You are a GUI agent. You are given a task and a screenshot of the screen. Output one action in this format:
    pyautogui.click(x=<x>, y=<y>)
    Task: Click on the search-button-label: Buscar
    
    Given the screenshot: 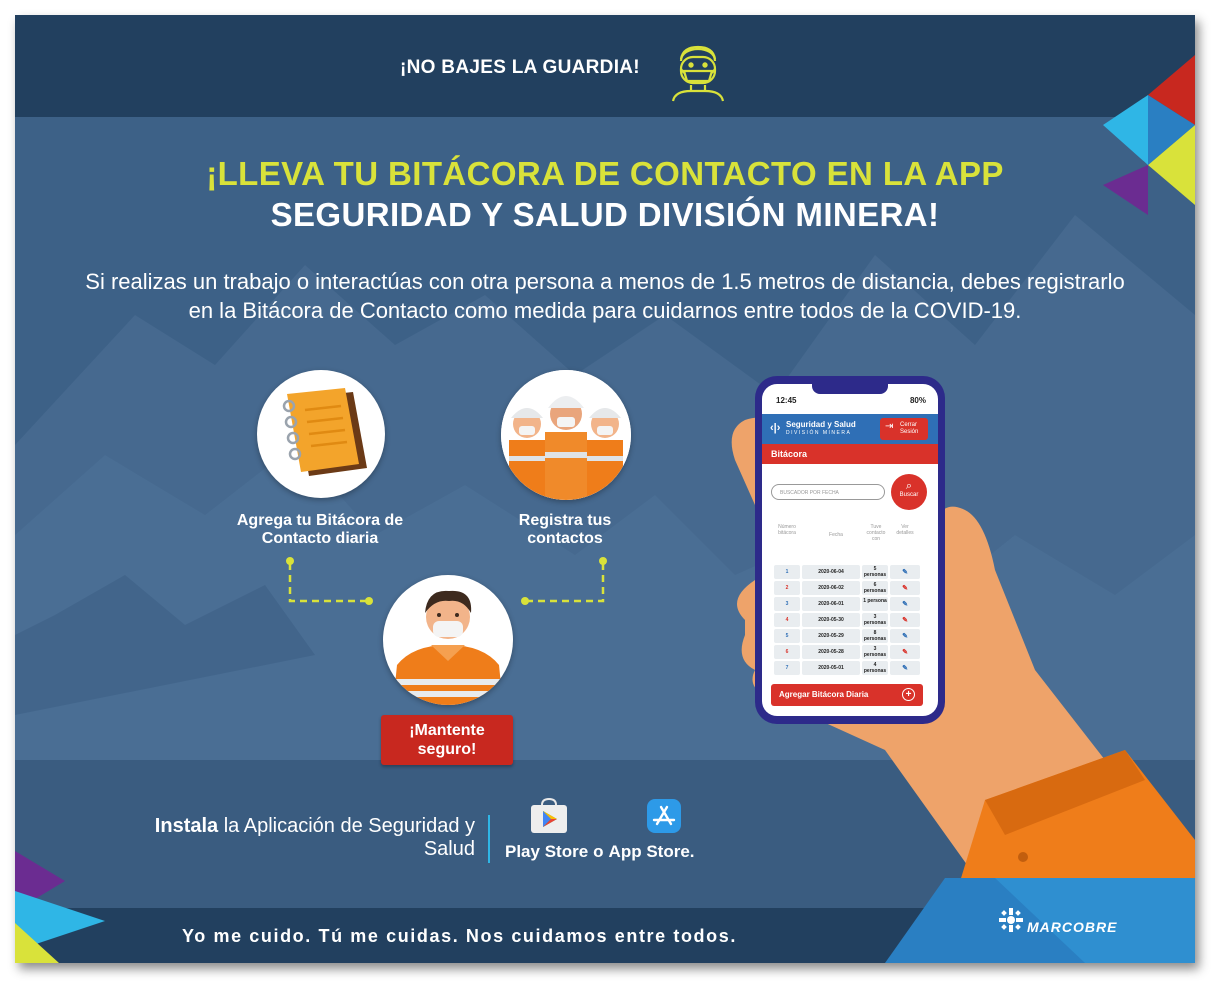 What is the action you would take?
    pyautogui.click(x=909, y=495)
    